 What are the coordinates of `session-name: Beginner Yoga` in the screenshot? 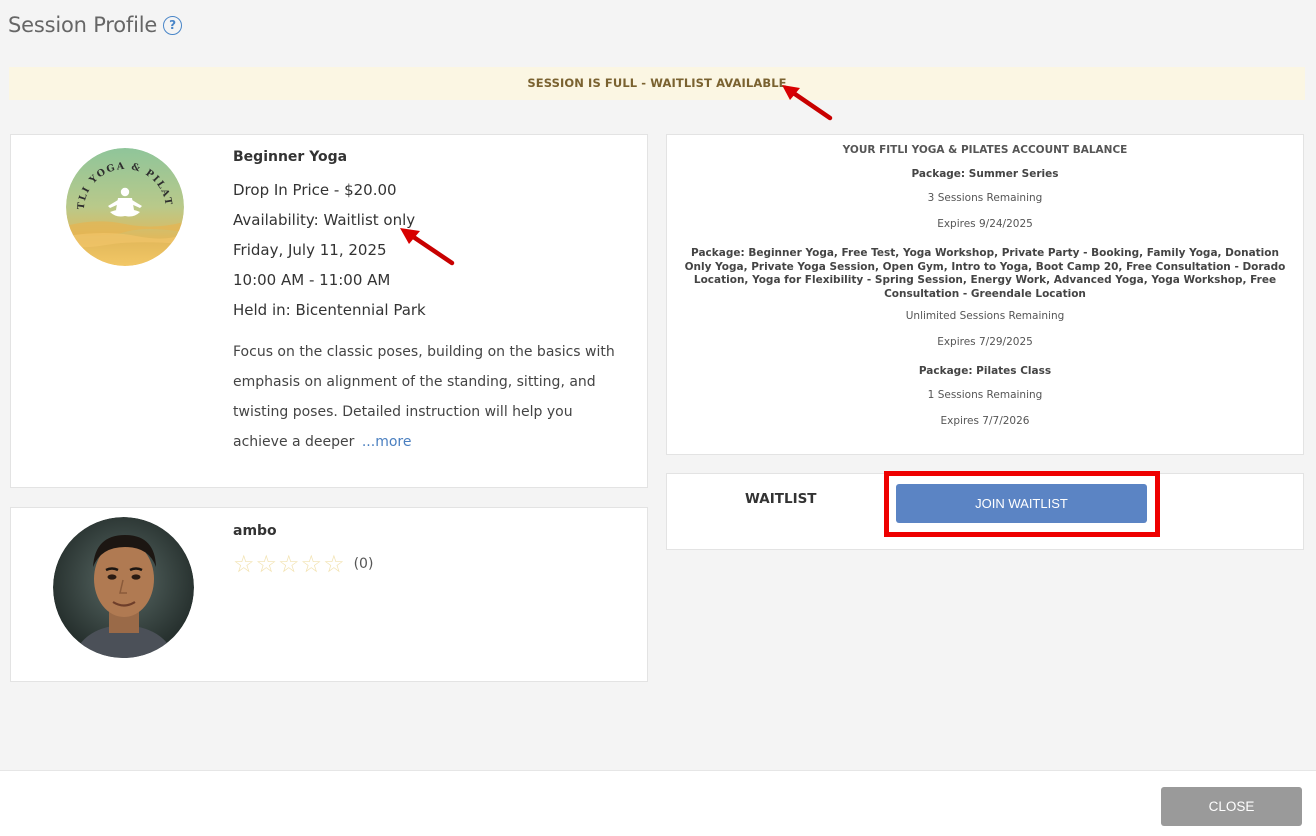 It's located at (290, 157).